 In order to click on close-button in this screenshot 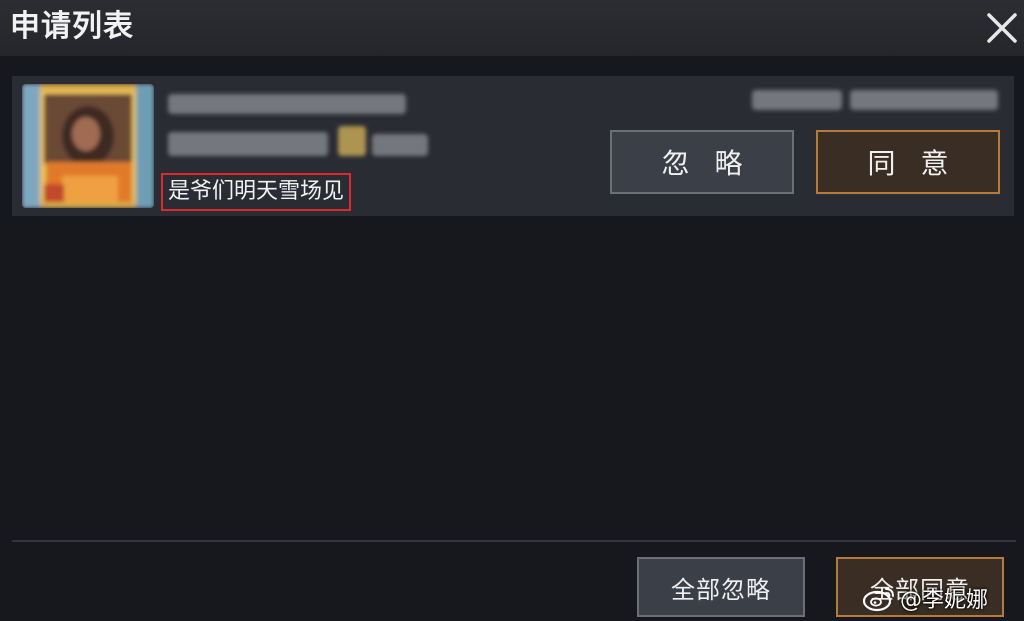, I will do `click(1002, 28)`.